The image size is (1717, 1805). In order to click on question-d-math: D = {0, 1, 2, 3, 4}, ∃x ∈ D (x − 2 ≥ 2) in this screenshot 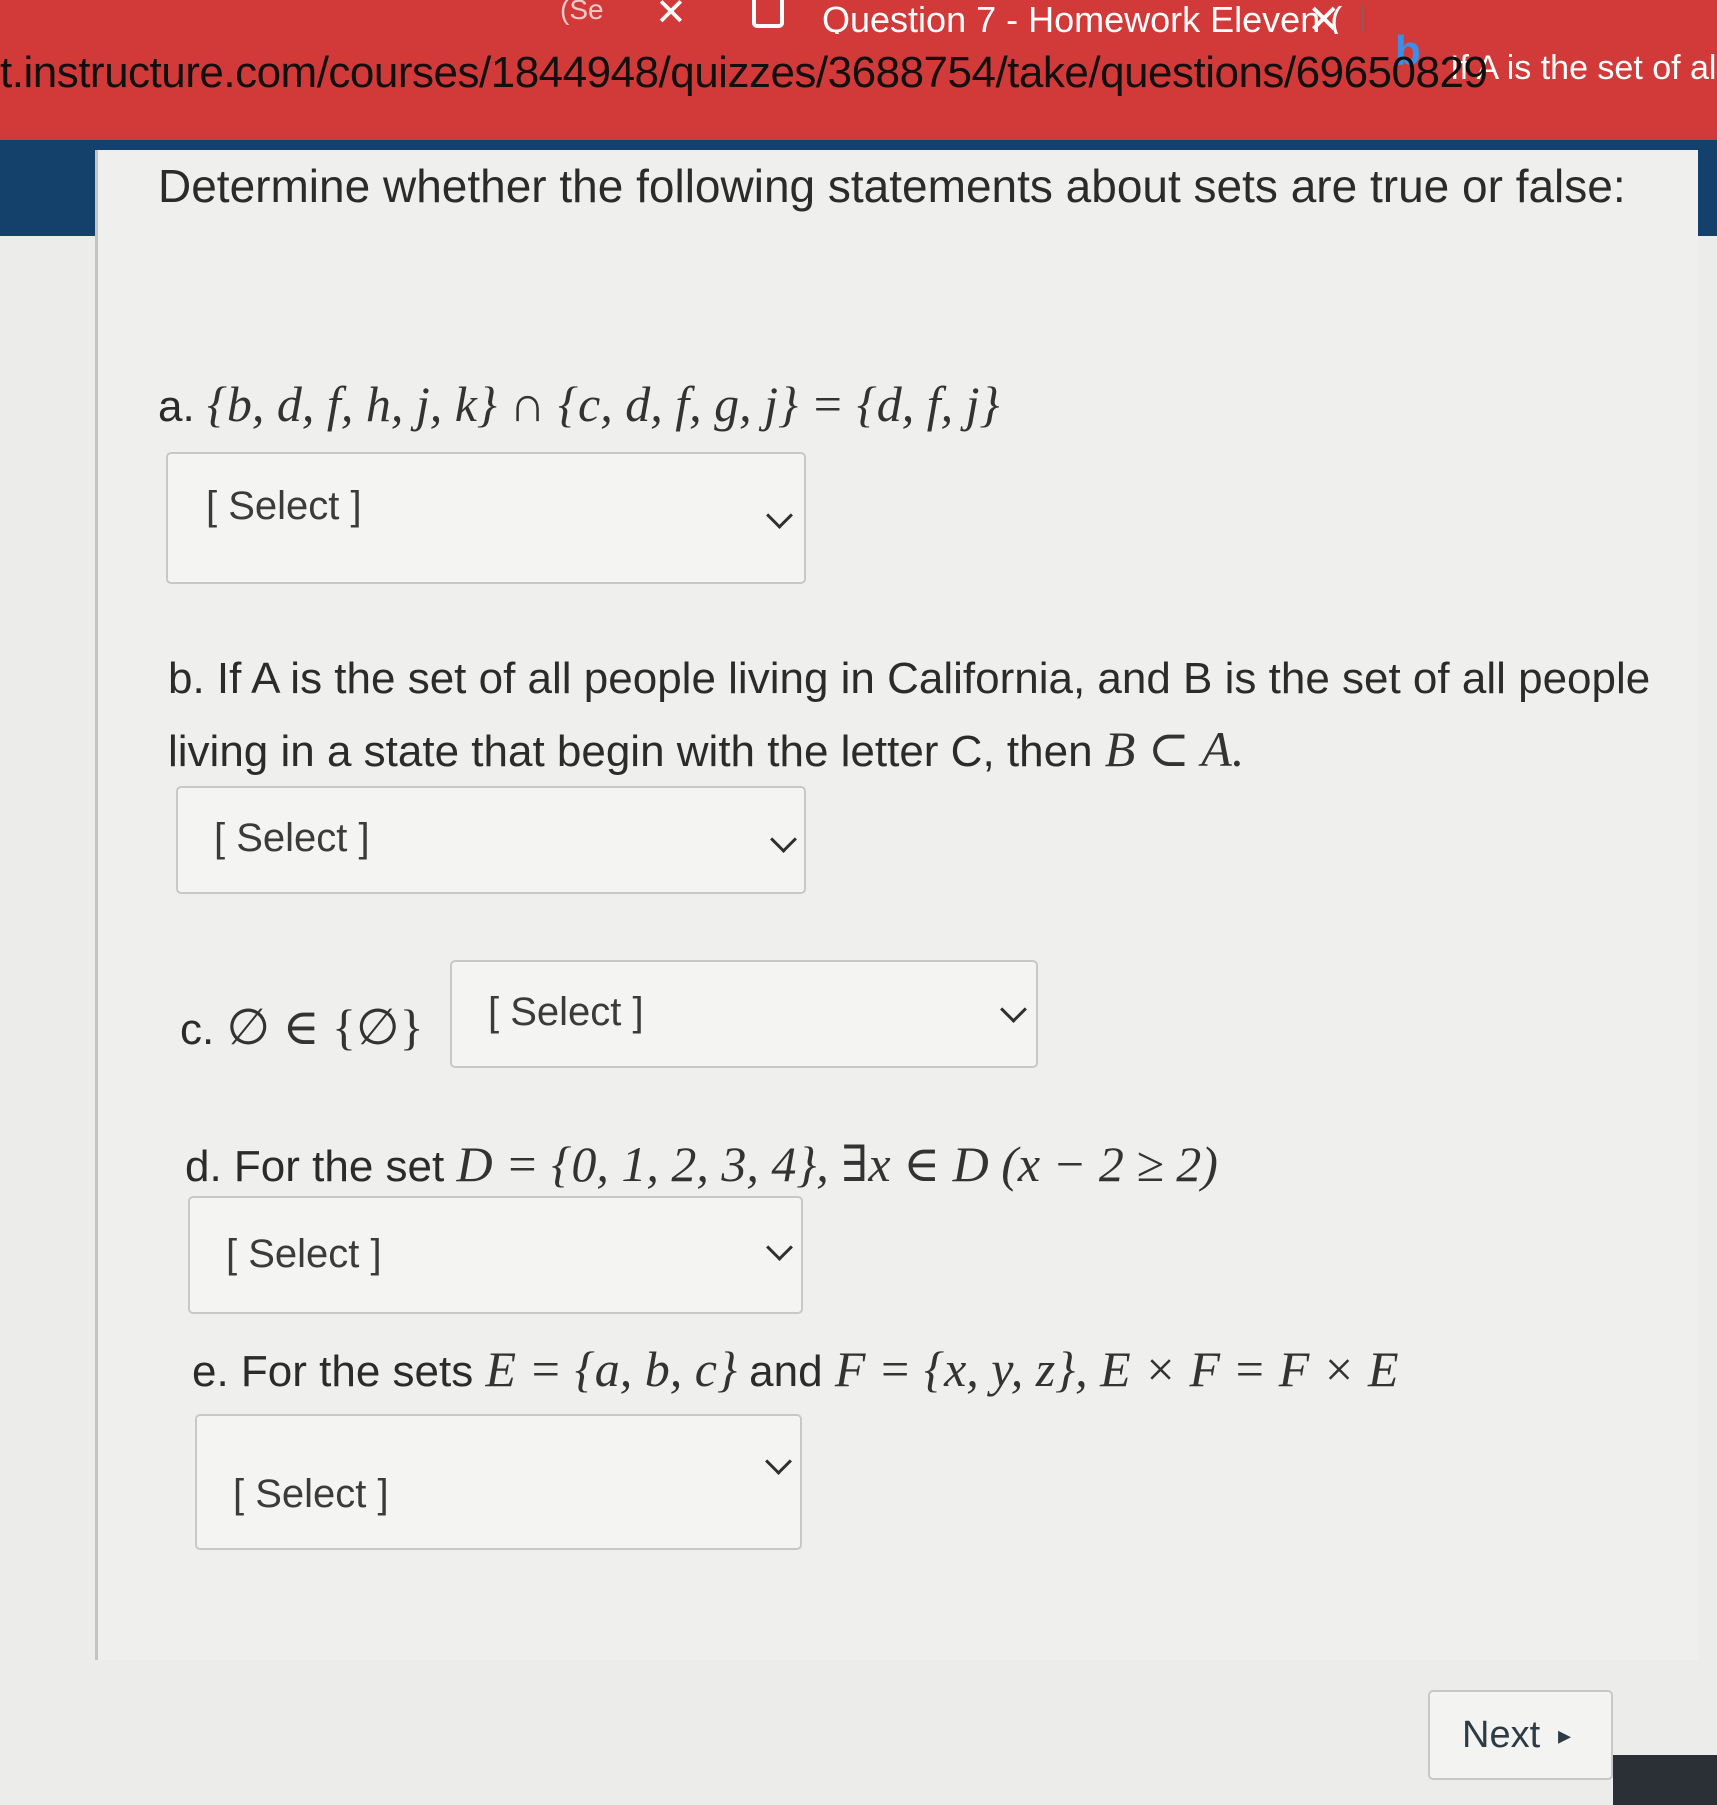, I will do `click(837, 1164)`.